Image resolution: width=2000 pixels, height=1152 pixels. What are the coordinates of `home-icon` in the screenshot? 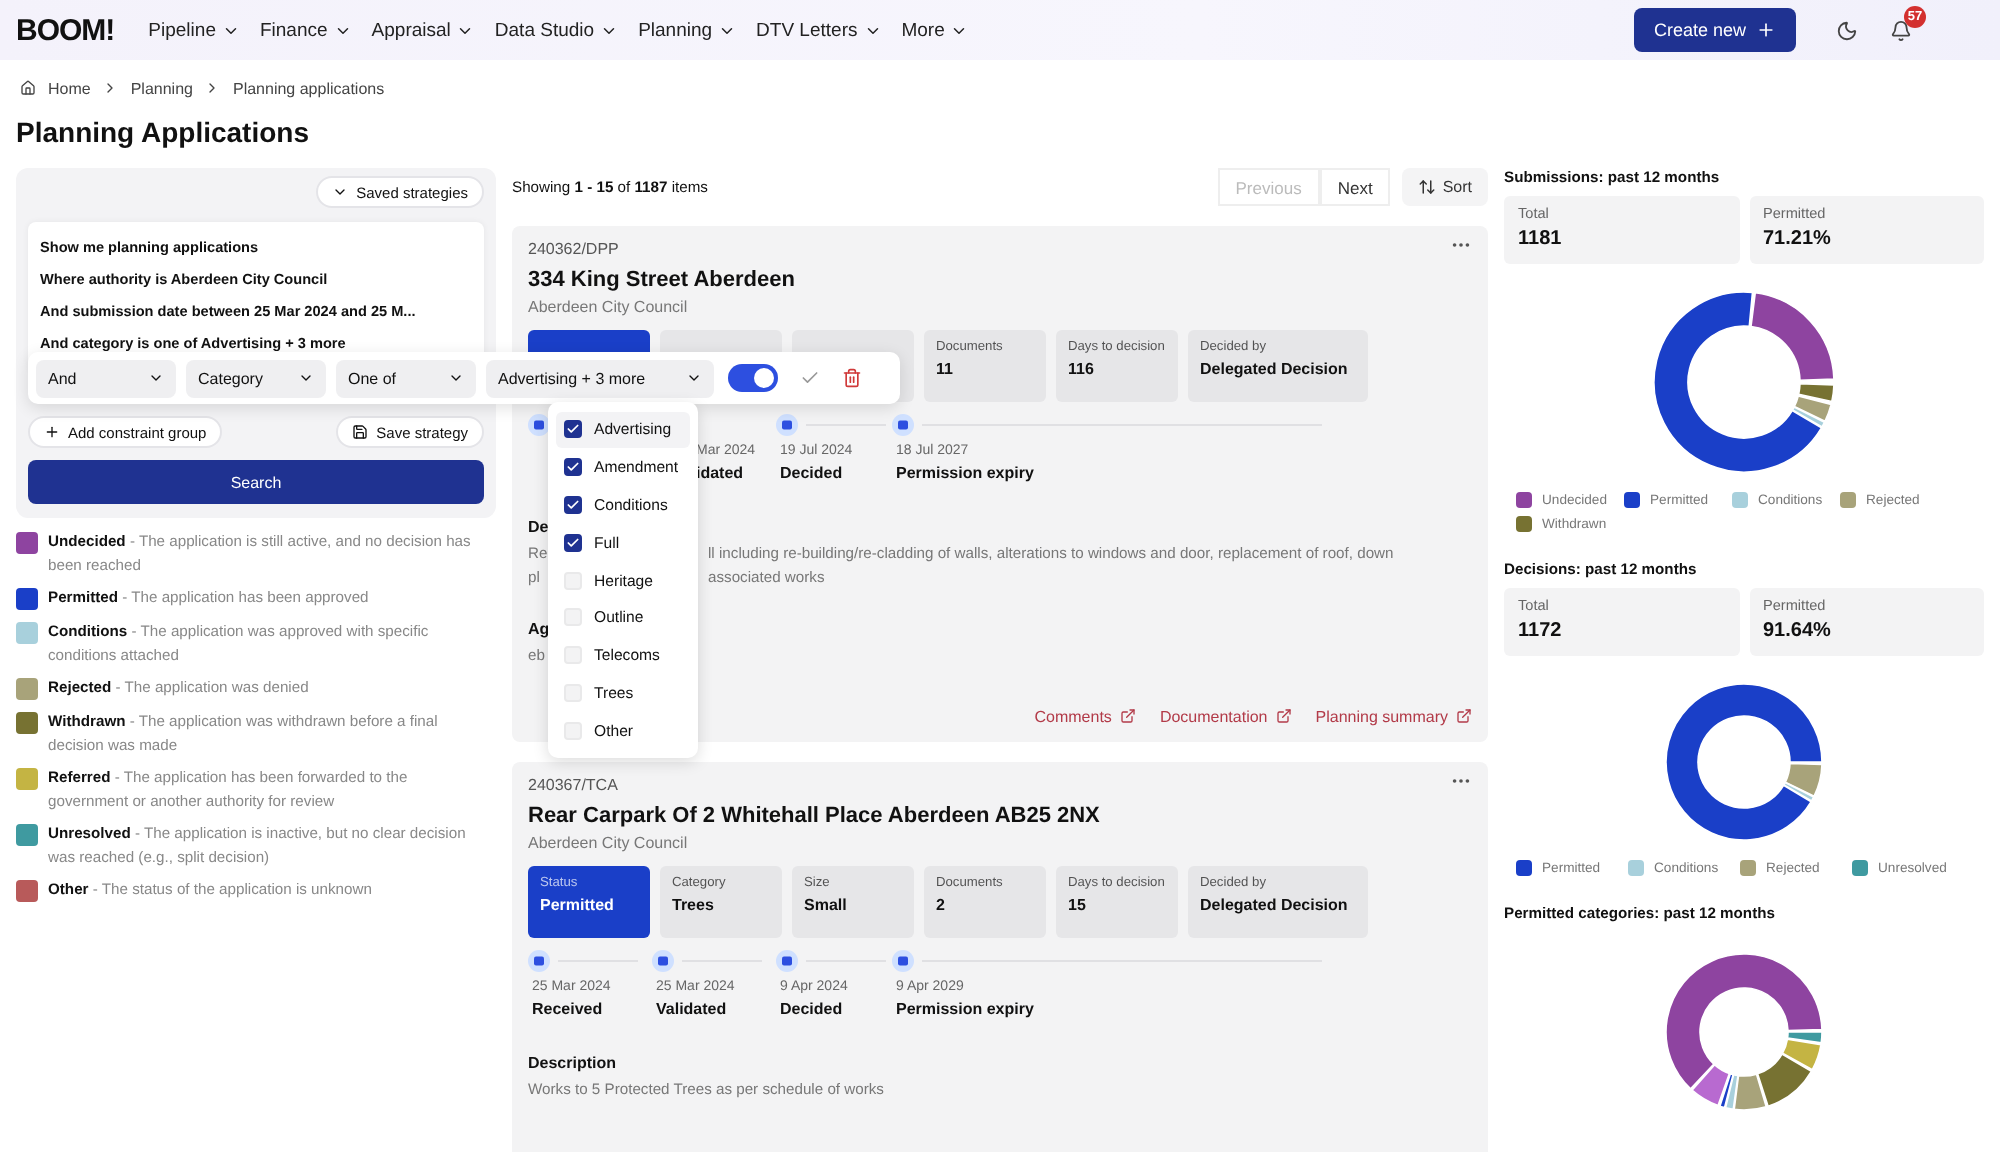 It's located at (28, 88).